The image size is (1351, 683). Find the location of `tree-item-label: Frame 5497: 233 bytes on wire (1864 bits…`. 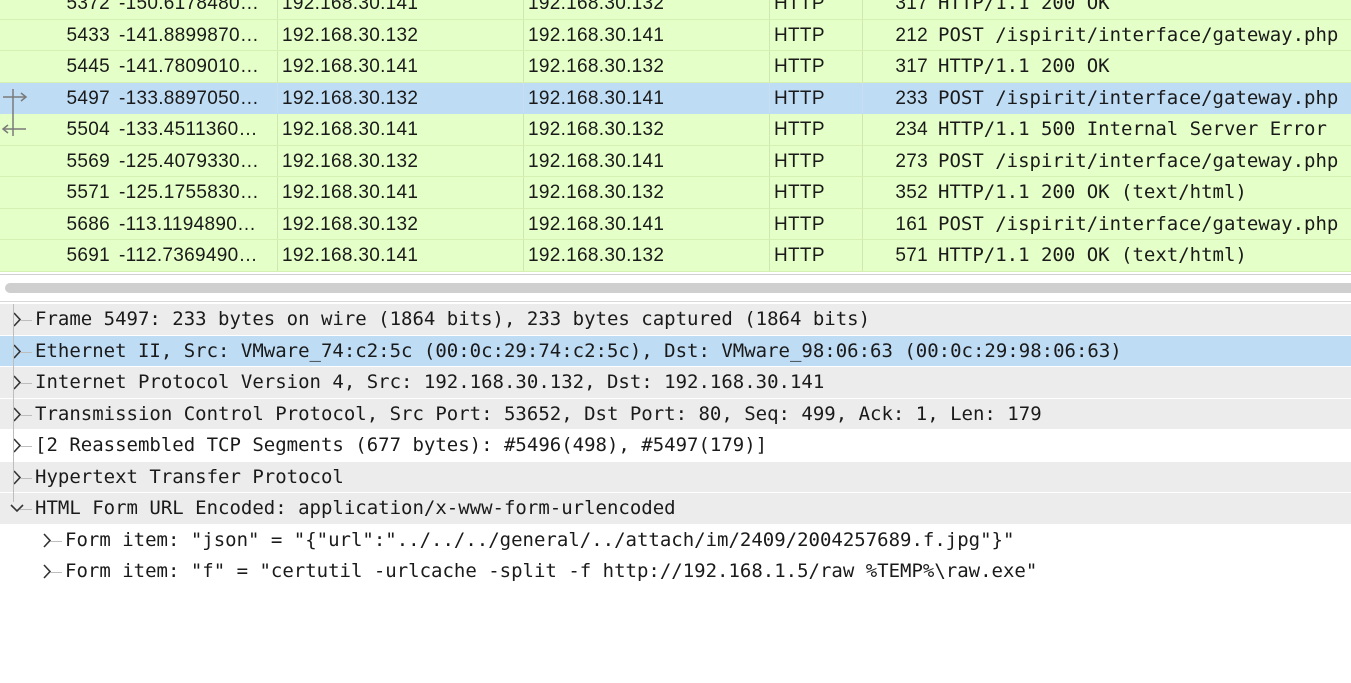

tree-item-label: Frame 5497: 233 bytes on wire (1864 bits… is located at coordinates (453, 319).